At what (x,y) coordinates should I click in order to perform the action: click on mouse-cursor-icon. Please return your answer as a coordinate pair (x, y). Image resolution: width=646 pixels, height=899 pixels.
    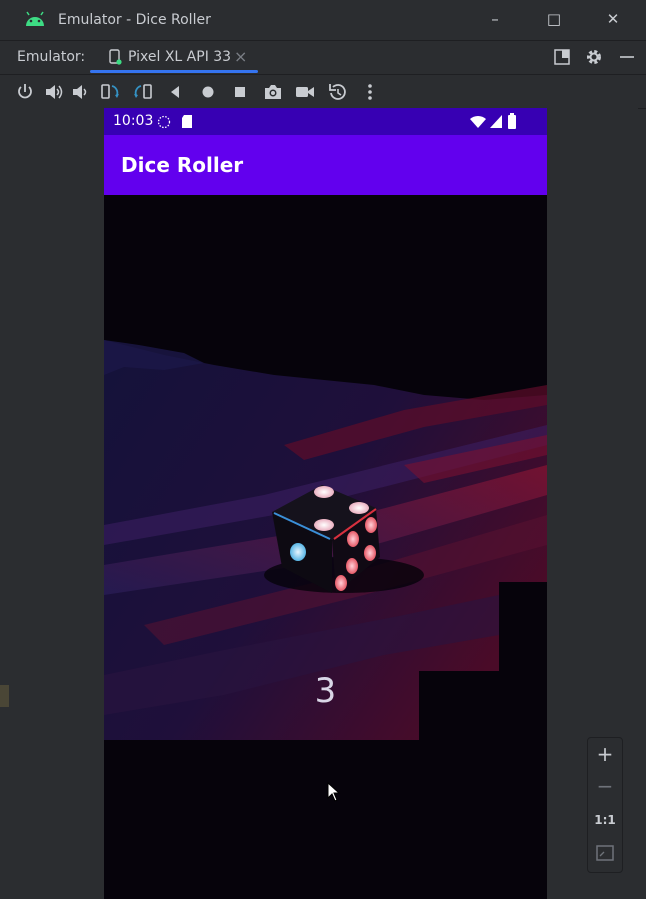
    Looking at the image, I should click on (334, 792).